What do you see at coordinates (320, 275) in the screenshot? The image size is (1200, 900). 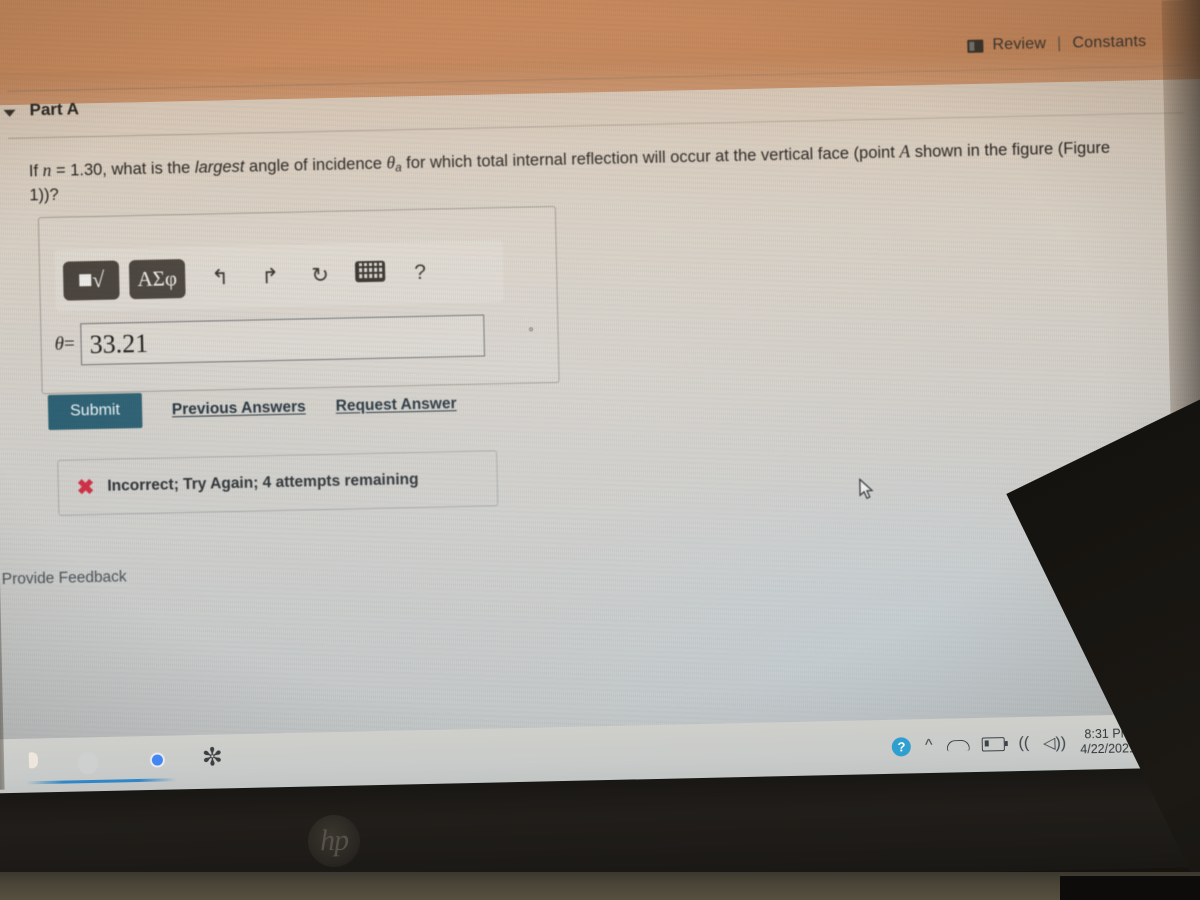 I see `reset-refresh-icon: ↻` at bounding box center [320, 275].